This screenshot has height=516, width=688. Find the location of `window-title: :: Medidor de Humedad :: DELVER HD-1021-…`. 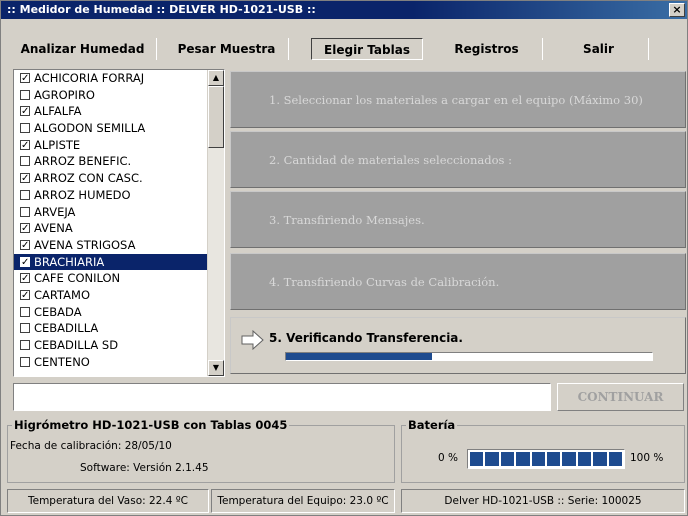

window-title: :: Medidor de Humedad :: DELVER HD-1021-… is located at coordinates (161, 9).